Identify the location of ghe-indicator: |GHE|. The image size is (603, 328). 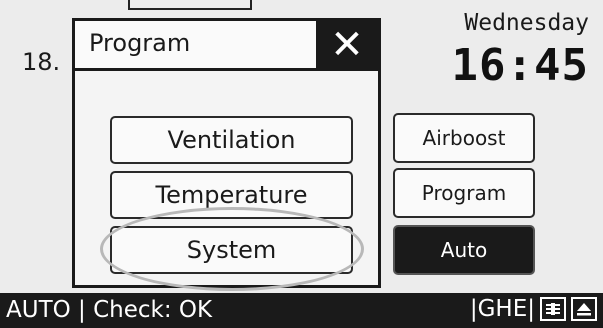
(502, 309).